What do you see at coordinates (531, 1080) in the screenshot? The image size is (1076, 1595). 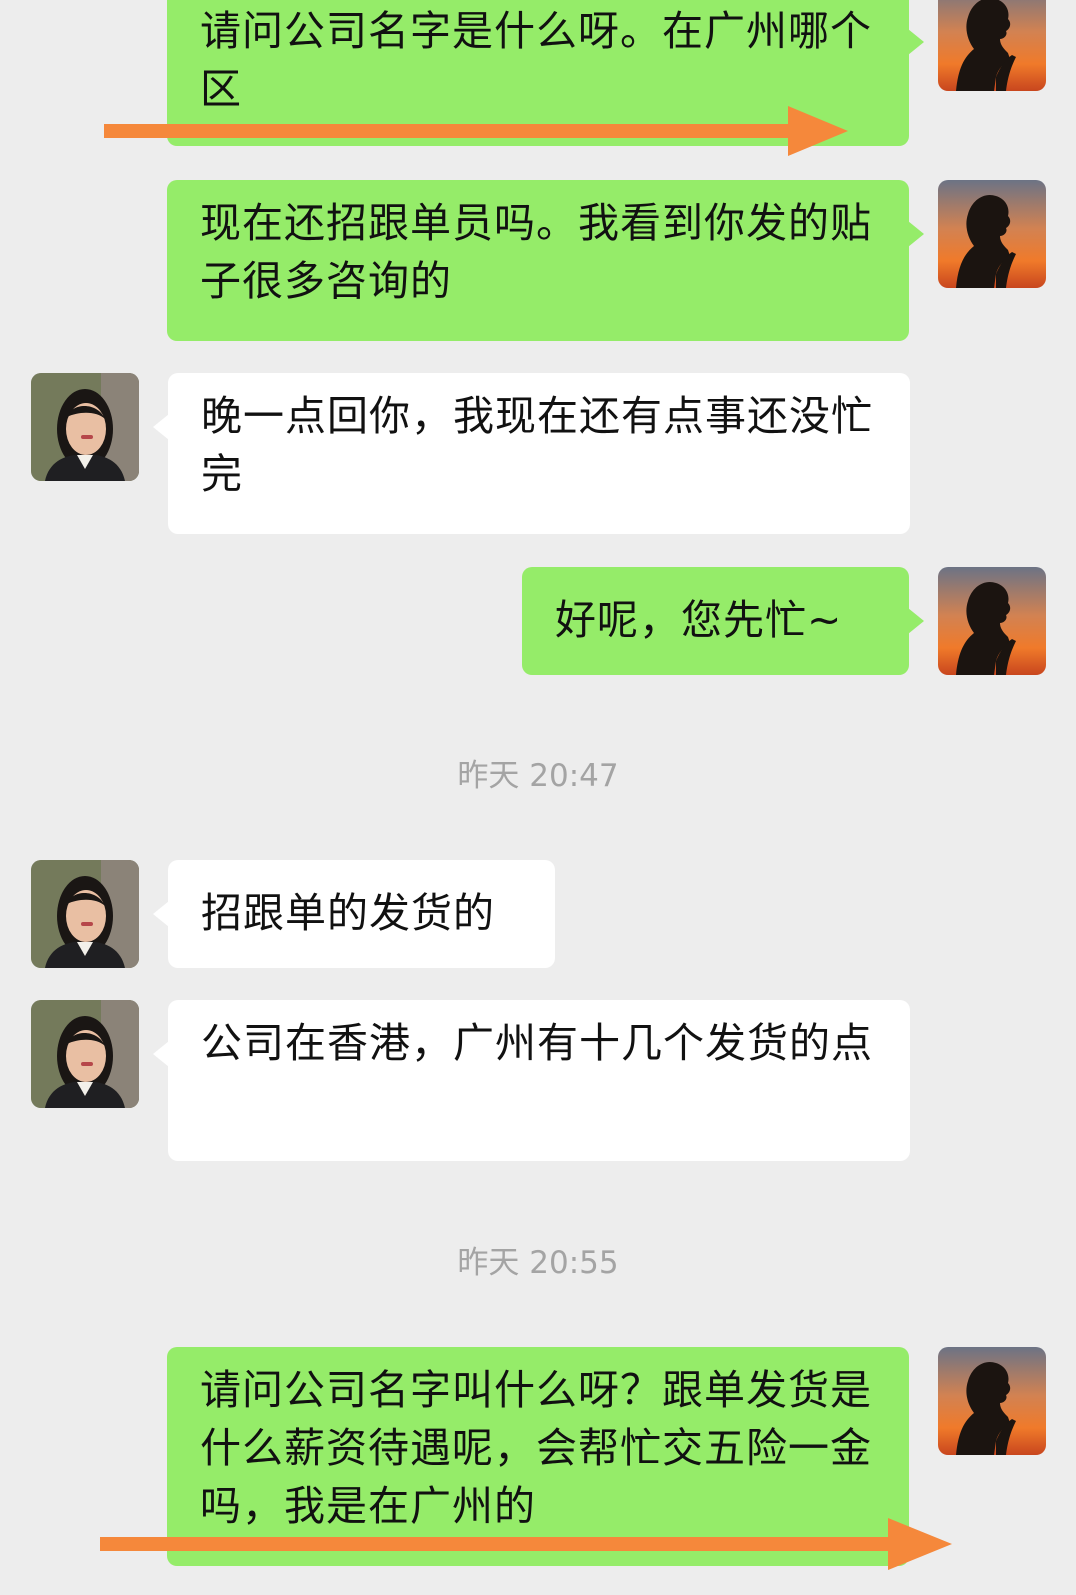 I see `message-bubble-incoming: 公司在香港，广州有十几个发货的点` at bounding box center [531, 1080].